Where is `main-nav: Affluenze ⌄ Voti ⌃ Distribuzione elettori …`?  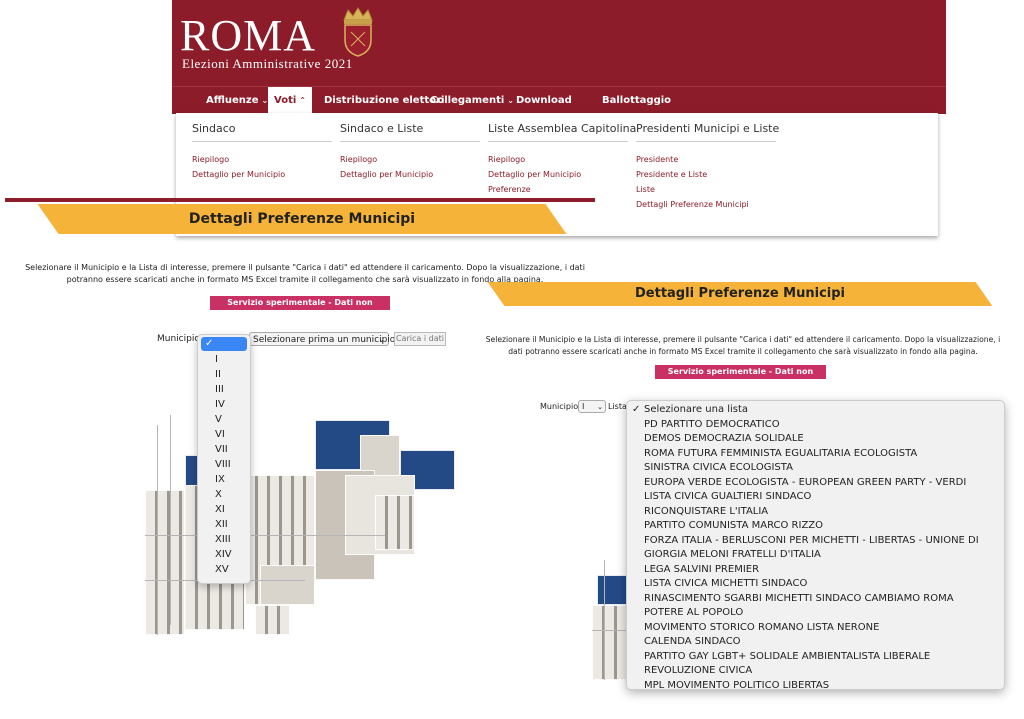
main-nav: Affluenze ⌄ Voti ⌃ Distribuzione elettori … is located at coordinates (559, 100).